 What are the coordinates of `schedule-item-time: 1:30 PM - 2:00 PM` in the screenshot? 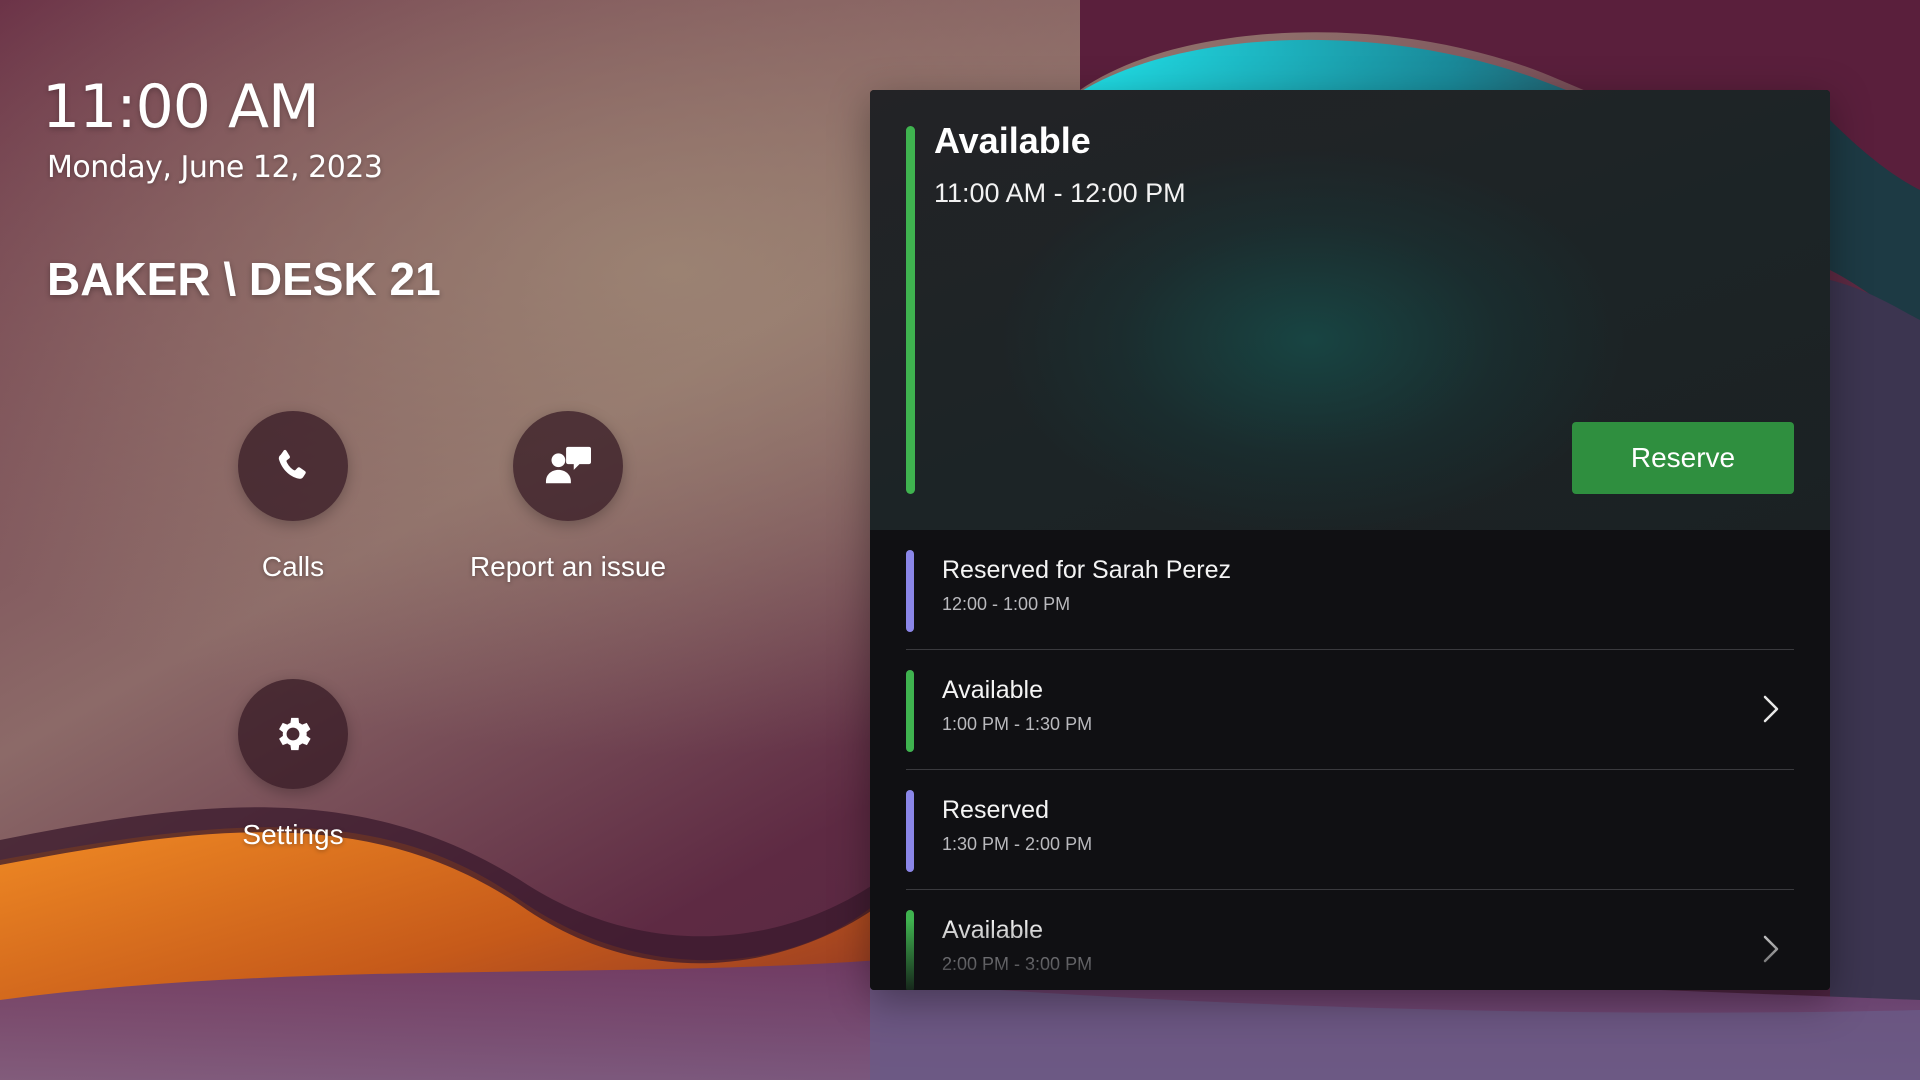 It's located at (1017, 844).